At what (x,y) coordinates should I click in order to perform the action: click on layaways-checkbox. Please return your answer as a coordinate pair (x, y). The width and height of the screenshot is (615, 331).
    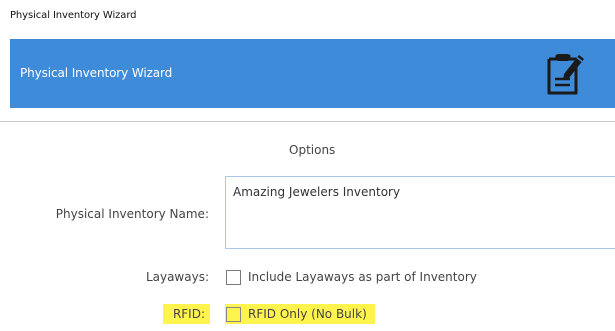
    Looking at the image, I should click on (233, 277).